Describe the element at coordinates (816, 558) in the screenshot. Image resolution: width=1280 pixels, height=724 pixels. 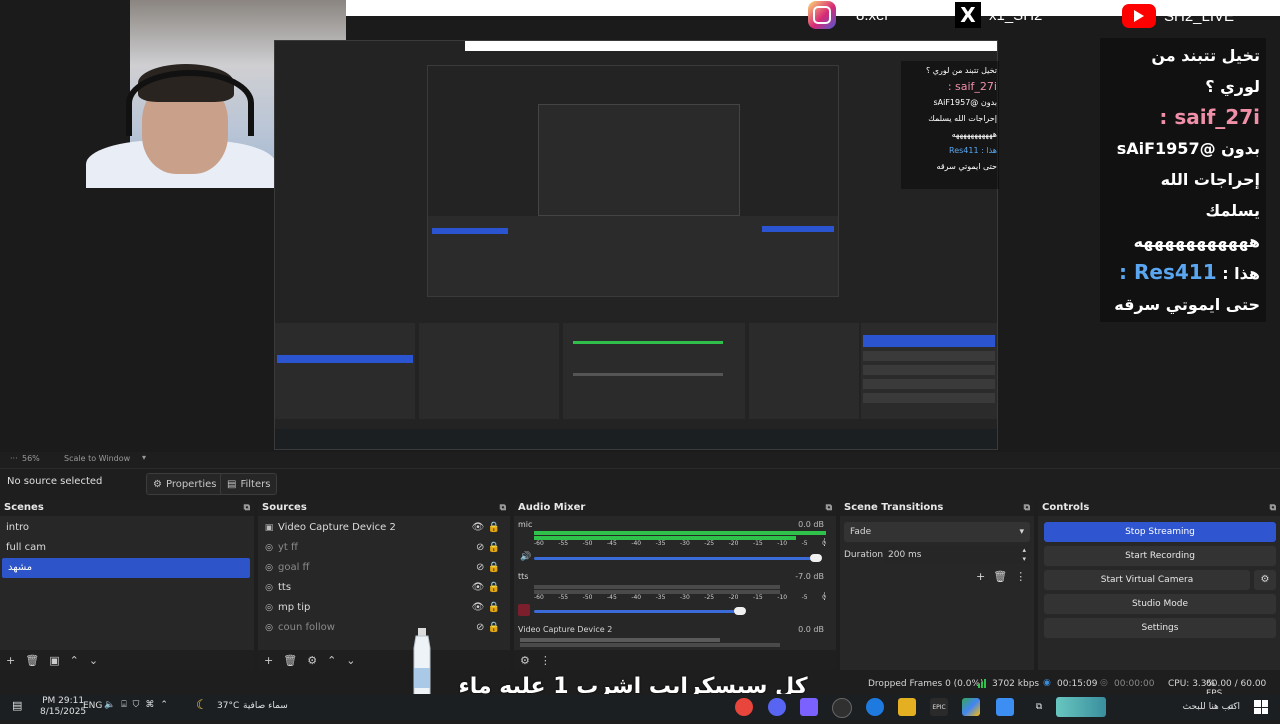
I see `mic-volume-knob` at that location.